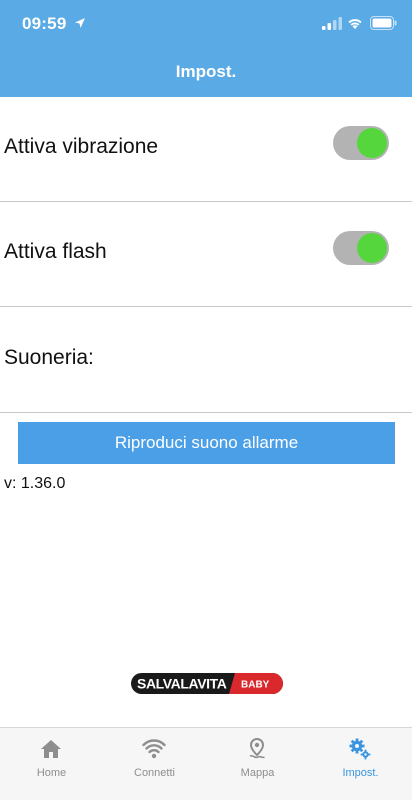 The image size is (412, 800). I want to click on tab-label: Home, so click(51, 773).